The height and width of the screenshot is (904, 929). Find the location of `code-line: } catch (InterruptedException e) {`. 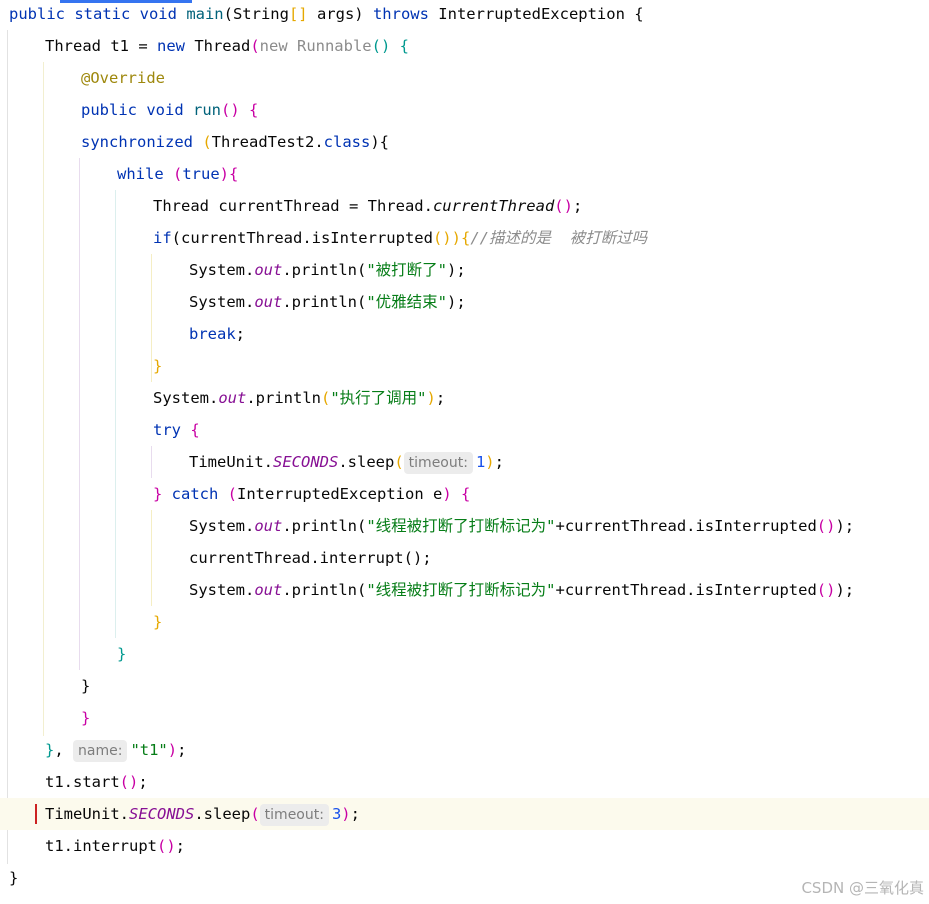

code-line: } catch (InterruptedException e) { is located at coordinates (464, 494).